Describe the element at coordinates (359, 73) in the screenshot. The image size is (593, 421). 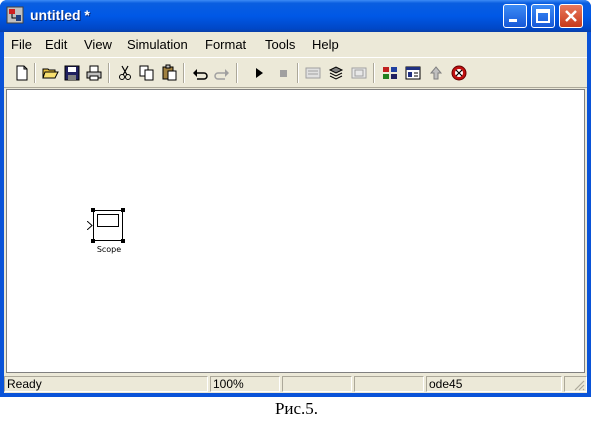
I see `build-subsystem-icon` at that location.